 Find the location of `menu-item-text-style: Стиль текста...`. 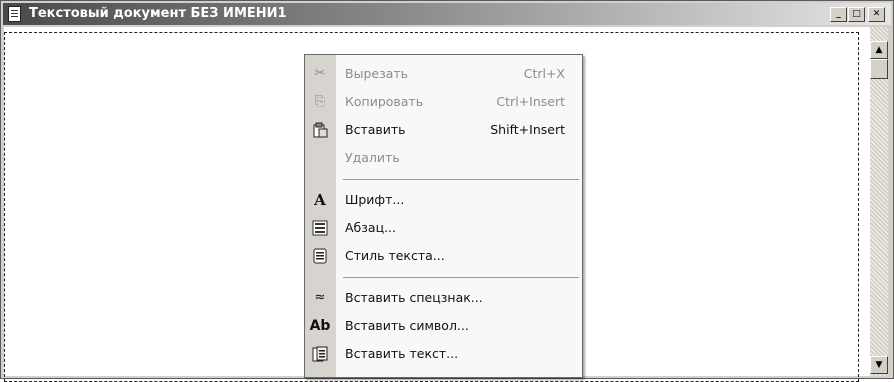

menu-item-text-style: Стиль текста... is located at coordinates (443, 256).